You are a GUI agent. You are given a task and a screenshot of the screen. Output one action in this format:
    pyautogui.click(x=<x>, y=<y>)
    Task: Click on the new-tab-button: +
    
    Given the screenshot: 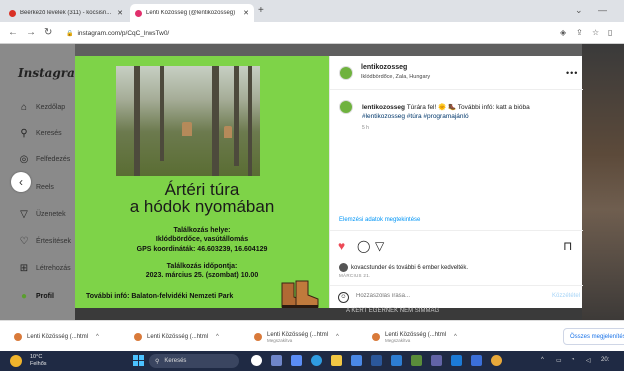 What is the action you would take?
    pyautogui.click(x=261, y=10)
    